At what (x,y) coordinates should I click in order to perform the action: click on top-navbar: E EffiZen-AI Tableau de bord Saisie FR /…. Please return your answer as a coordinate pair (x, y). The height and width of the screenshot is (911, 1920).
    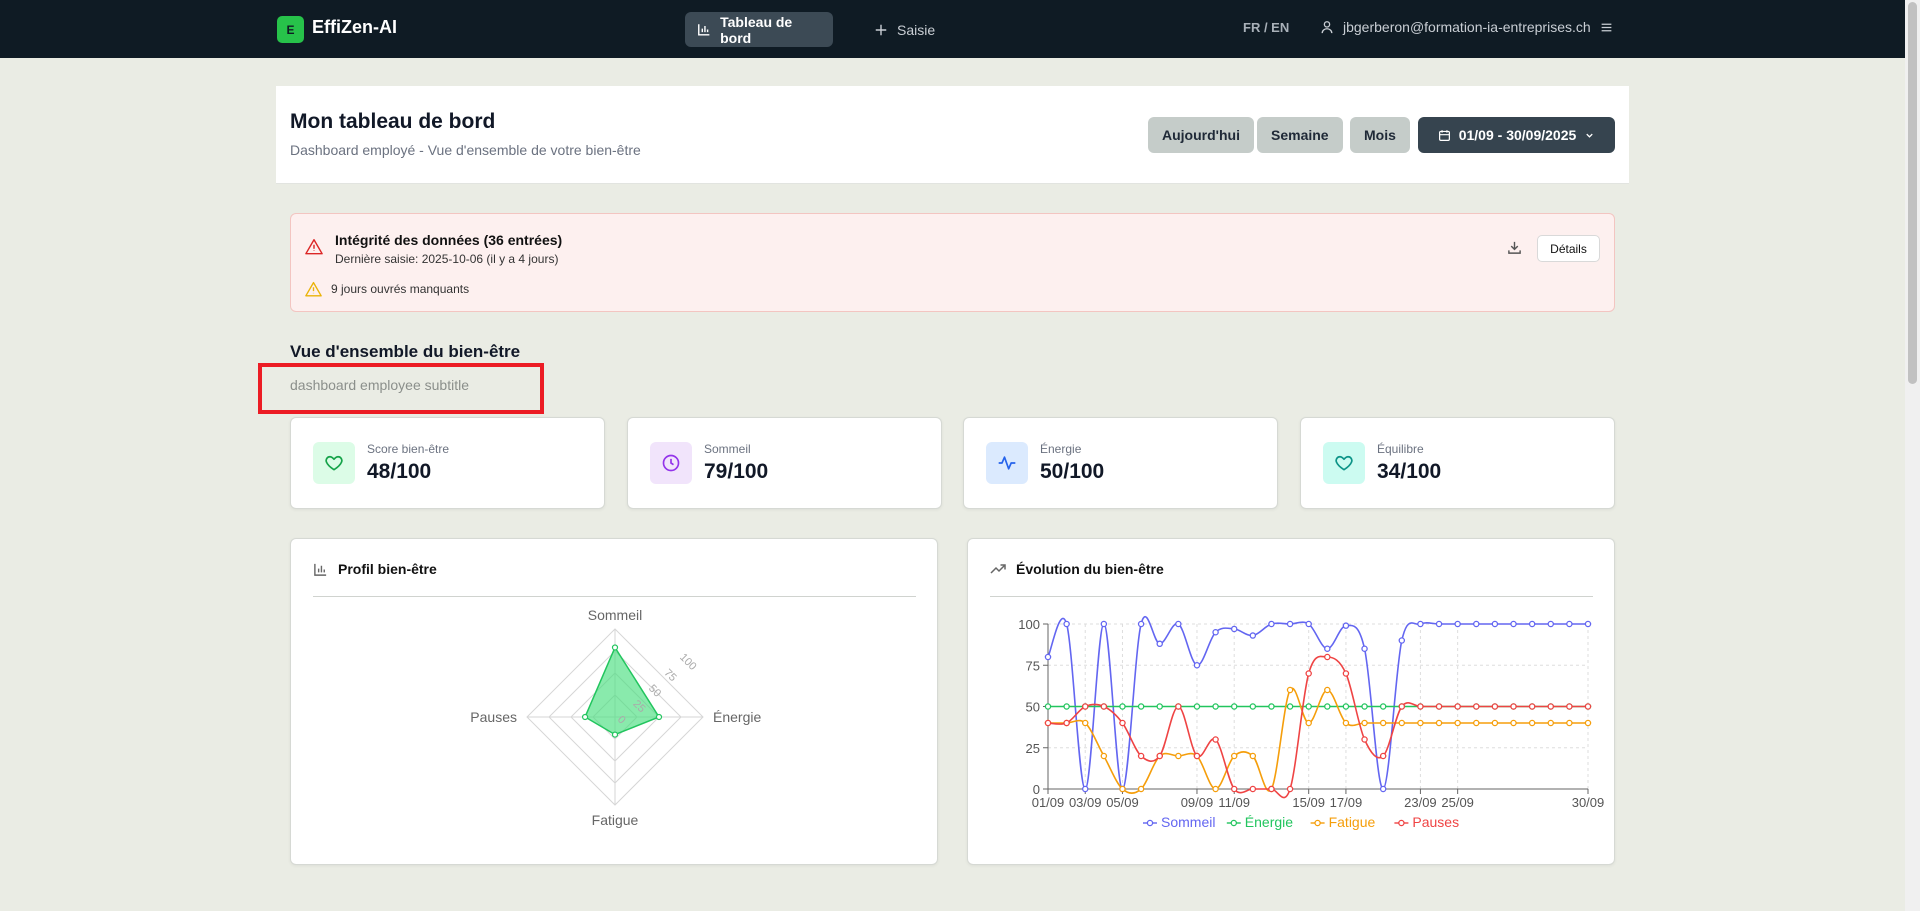
    Looking at the image, I should click on (952, 29).